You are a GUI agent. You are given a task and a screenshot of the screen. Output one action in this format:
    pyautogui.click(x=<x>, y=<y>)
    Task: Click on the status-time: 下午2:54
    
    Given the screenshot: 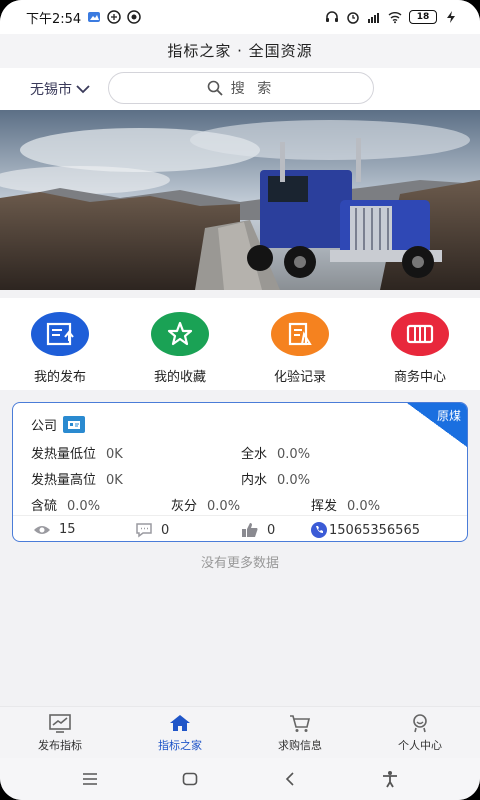 What is the action you would take?
    pyautogui.click(x=54, y=19)
    